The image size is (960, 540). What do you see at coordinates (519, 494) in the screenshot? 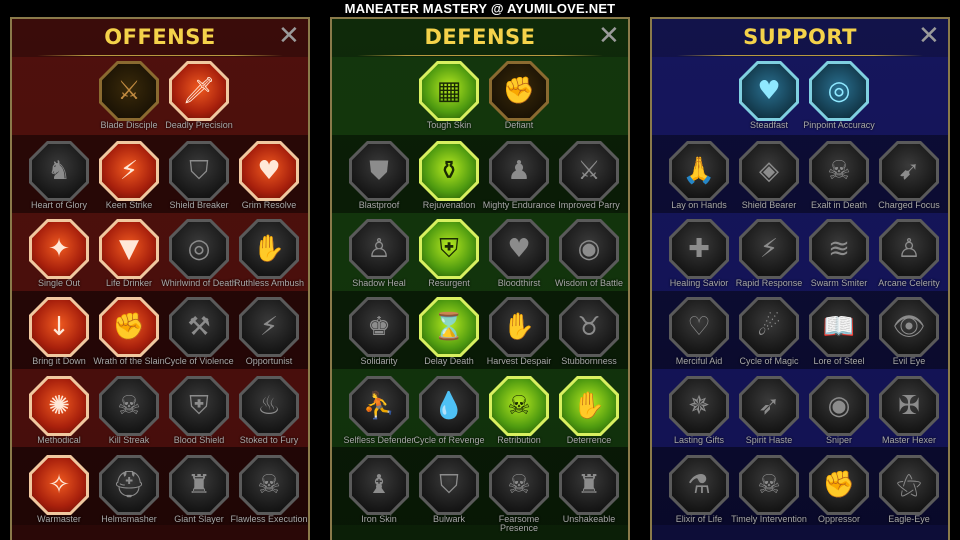
I see `skill-fearsome-presence: ☠ Fearsome Presence` at bounding box center [519, 494].